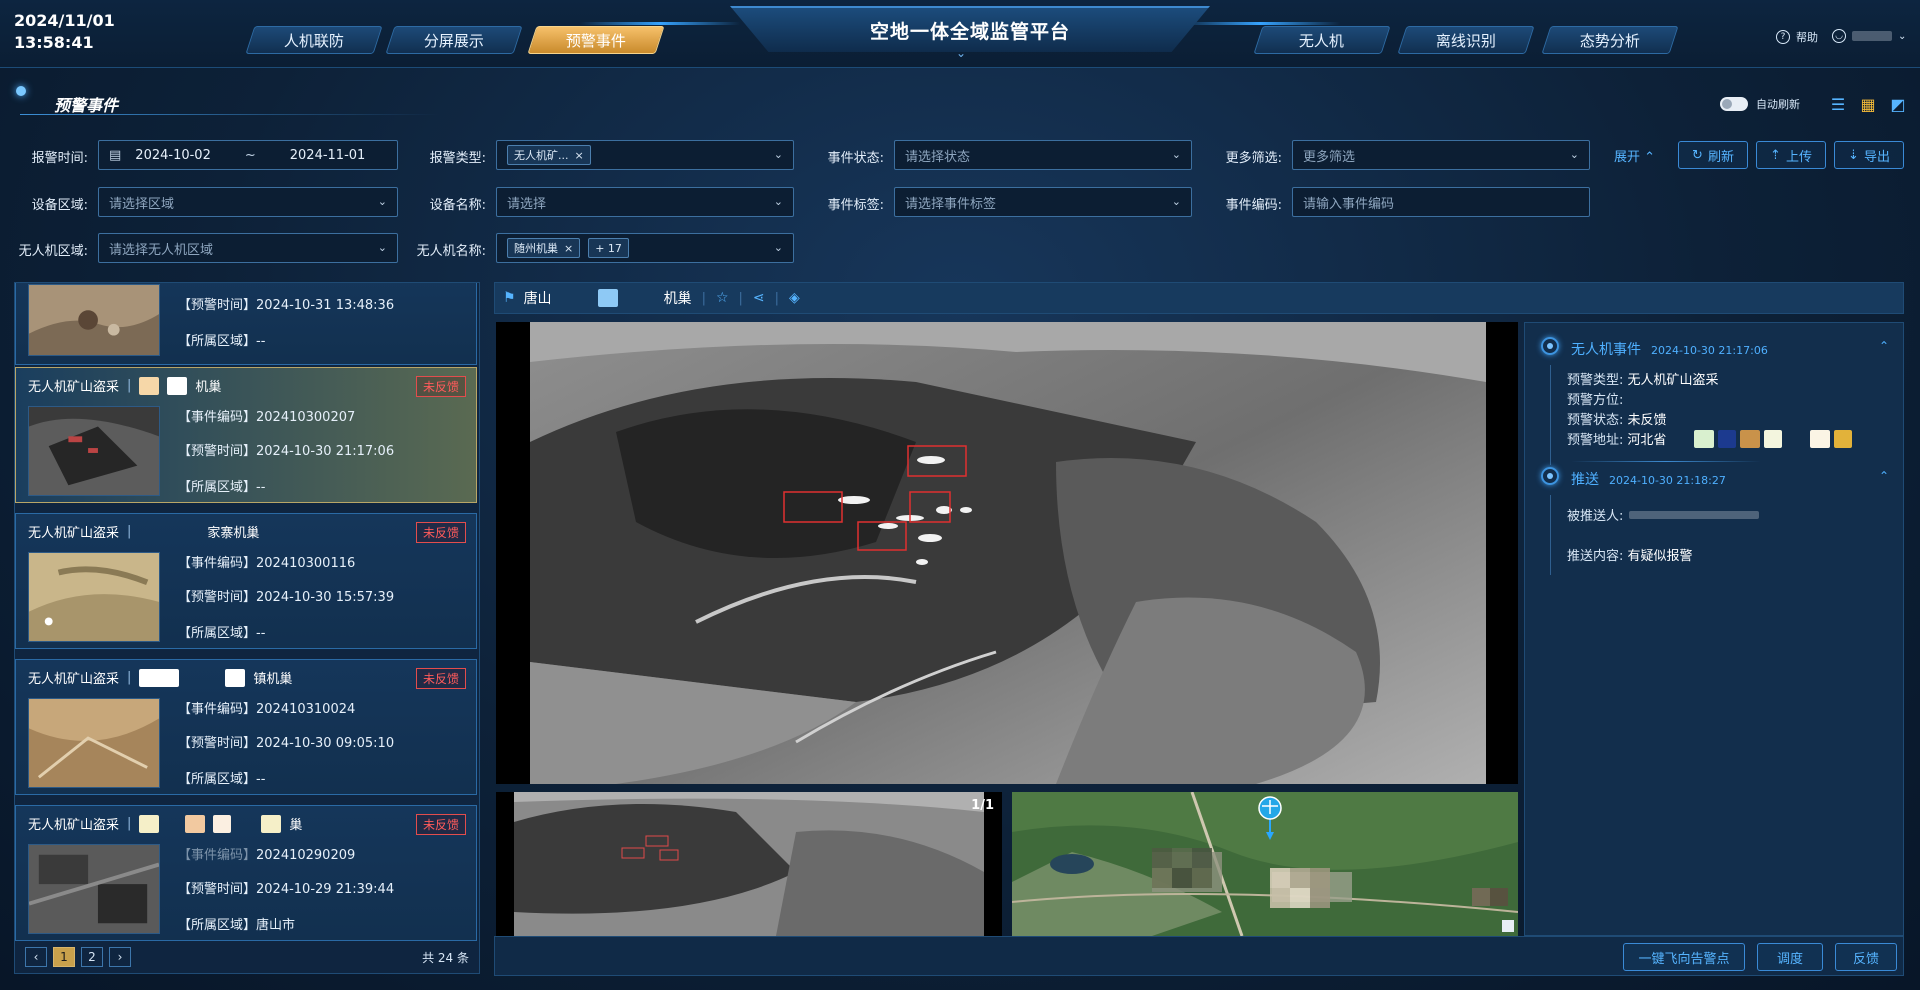 The width and height of the screenshot is (1920, 990). What do you see at coordinates (92, 957) in the screenshot?
I see `page-button-2: 2` at bounding box center [92, 957].